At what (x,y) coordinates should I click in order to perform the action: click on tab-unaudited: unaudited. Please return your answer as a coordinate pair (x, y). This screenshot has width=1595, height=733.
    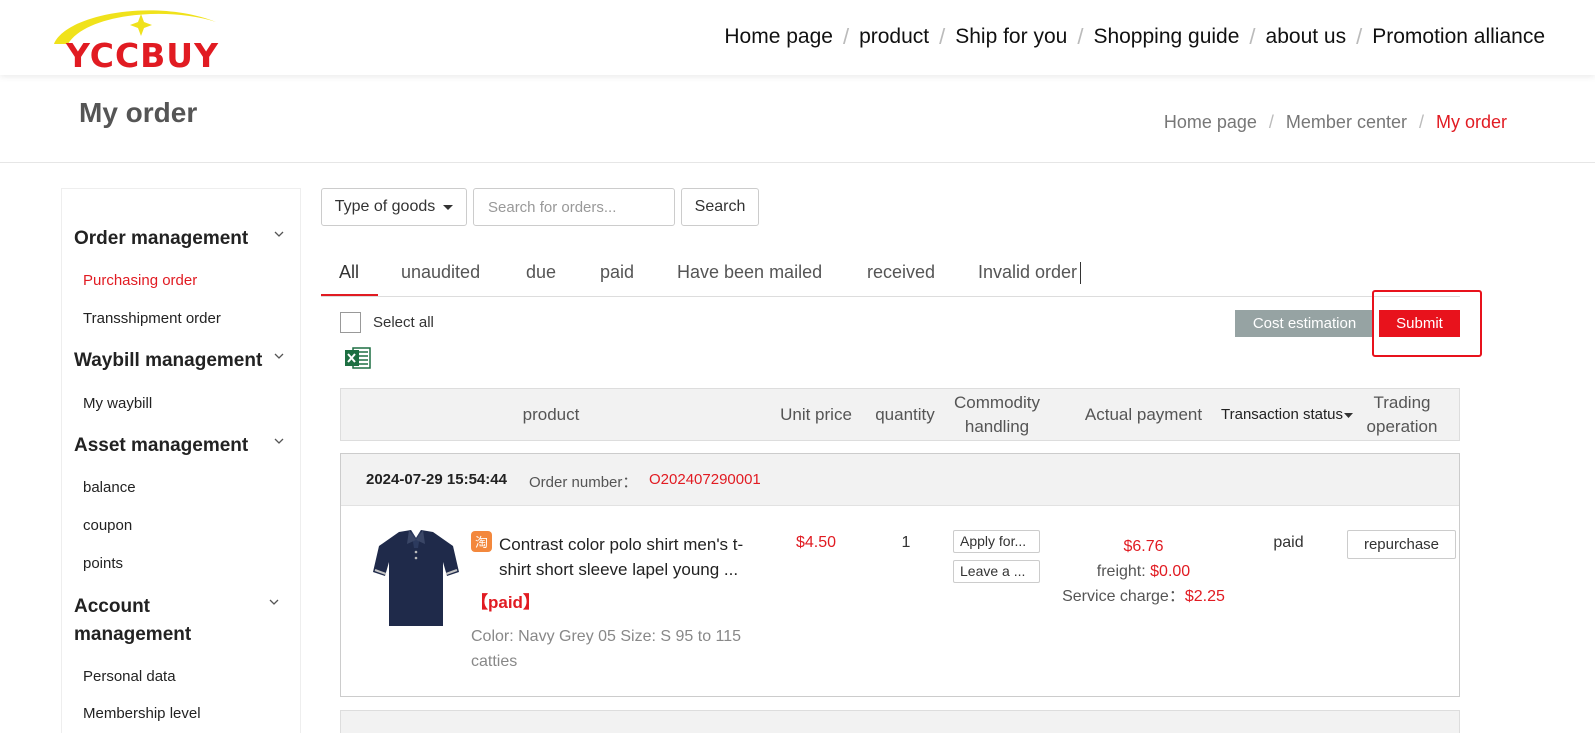
    Looking at the image, I should click on (440, 272).